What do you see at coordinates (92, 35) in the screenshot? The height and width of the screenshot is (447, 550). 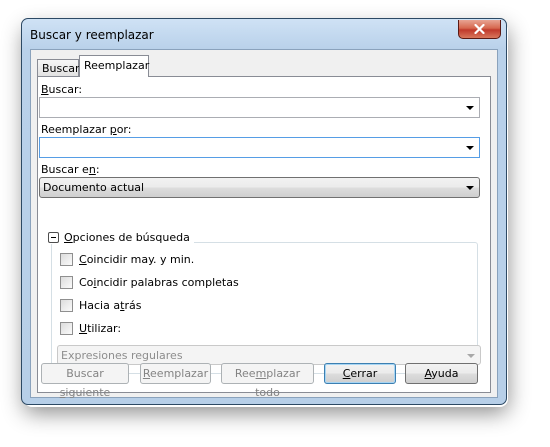 I see `window-title: Buscar y reemplazar` at bounding box center [92, 35].